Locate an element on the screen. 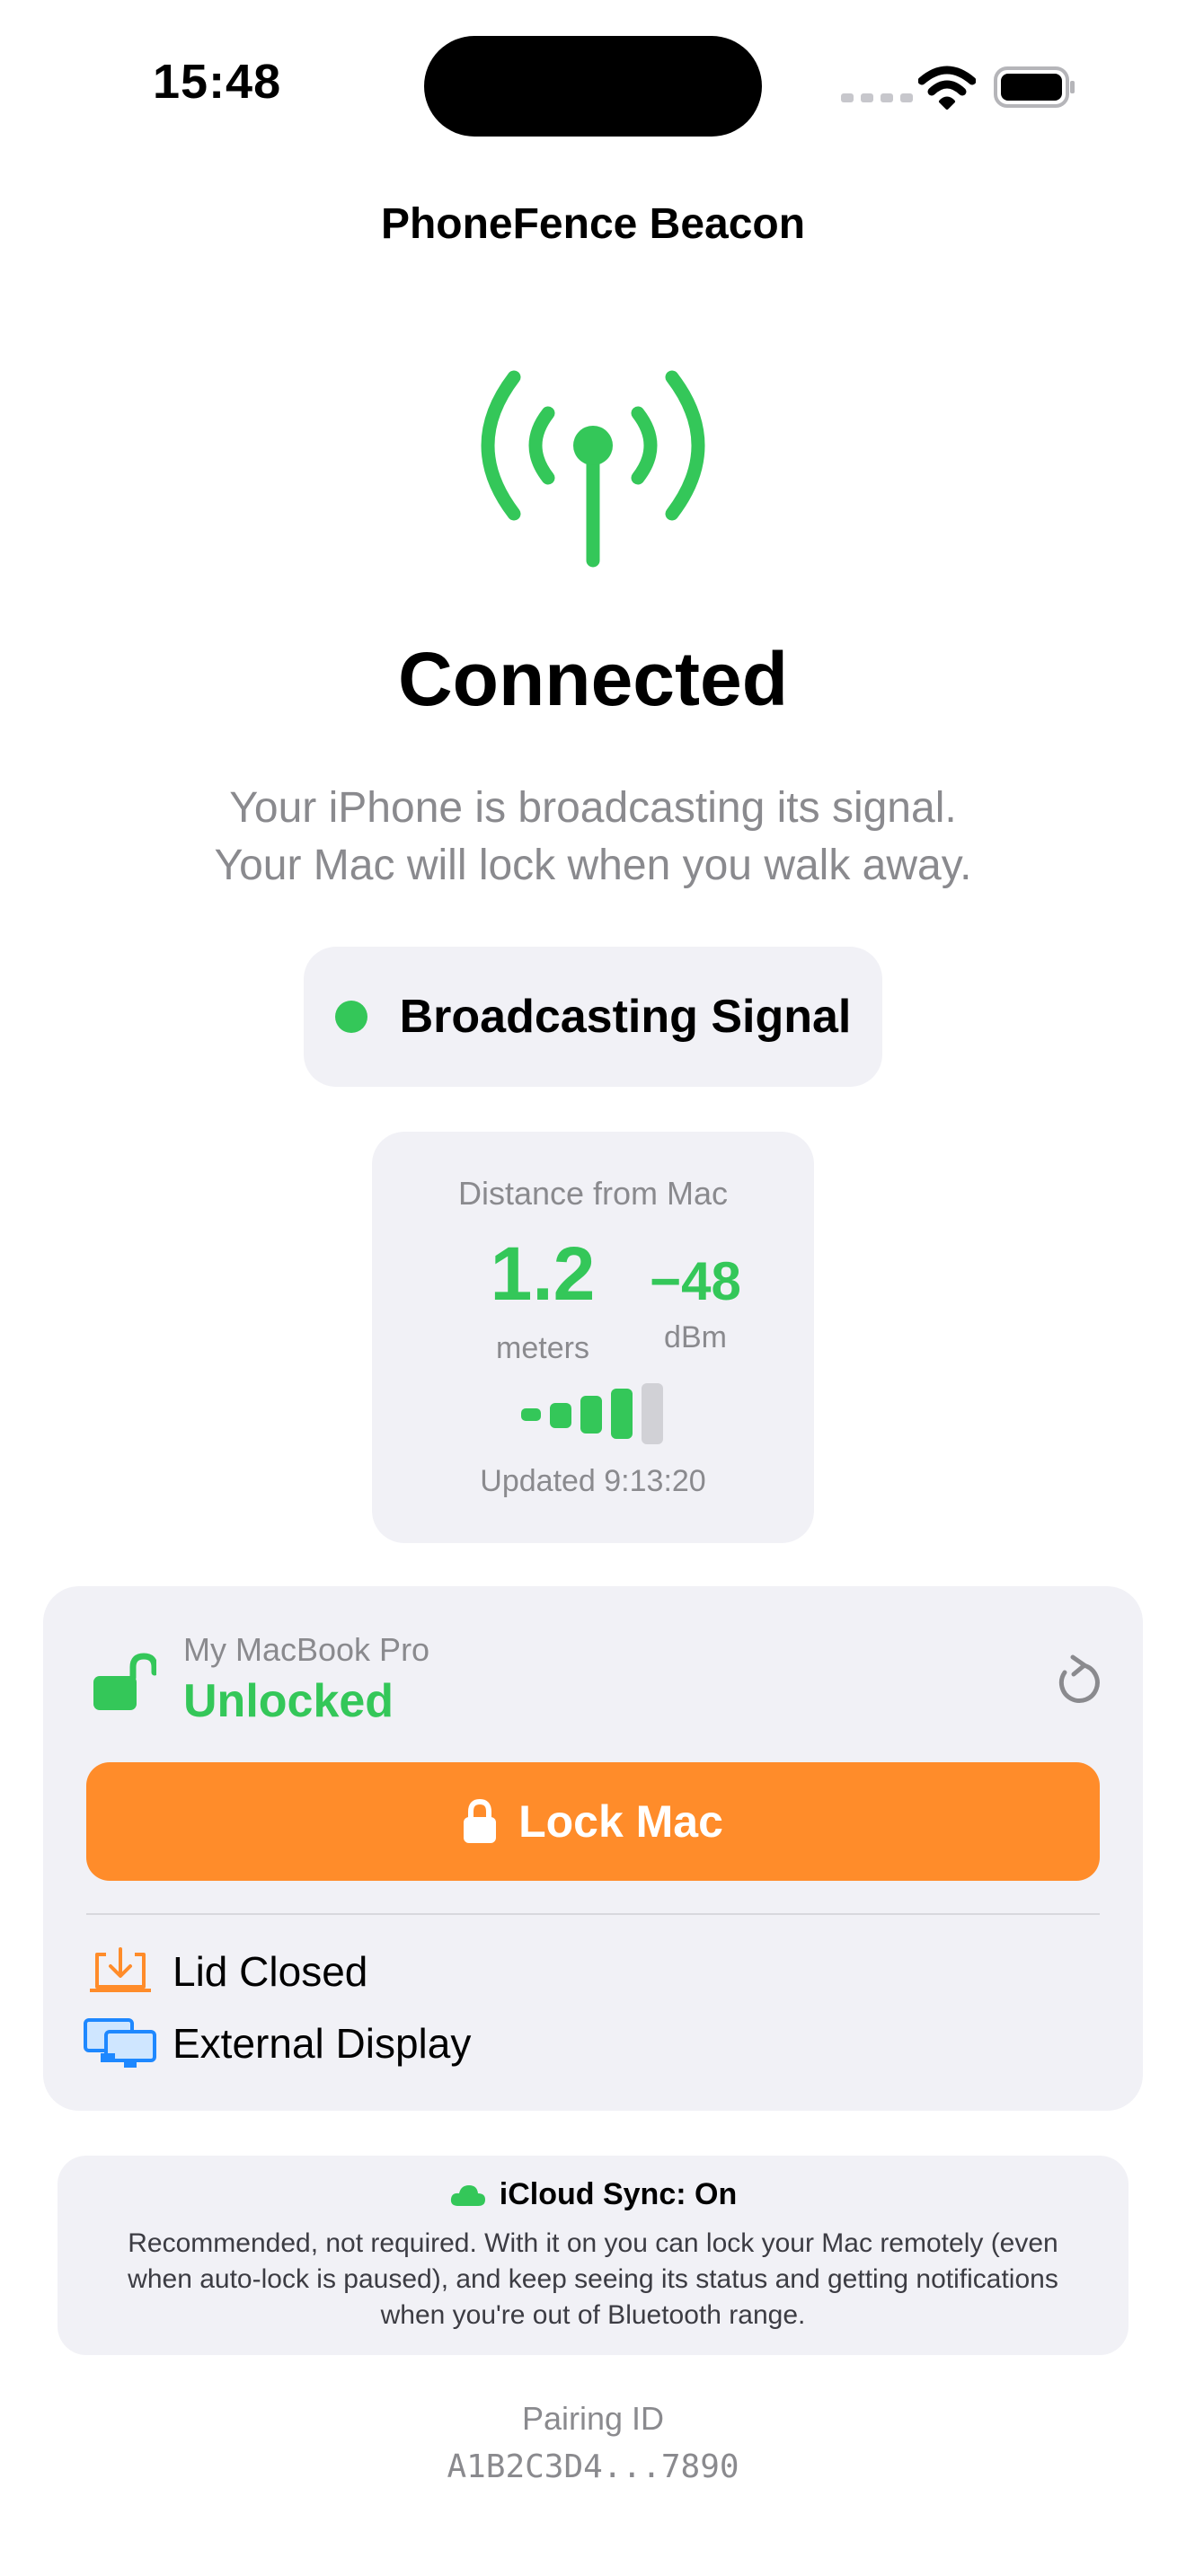 The image size is (1186, 2576). status-subtitle-line-1: Your iPhone is broadcasting its signal. is located at coordinates (593, 808).